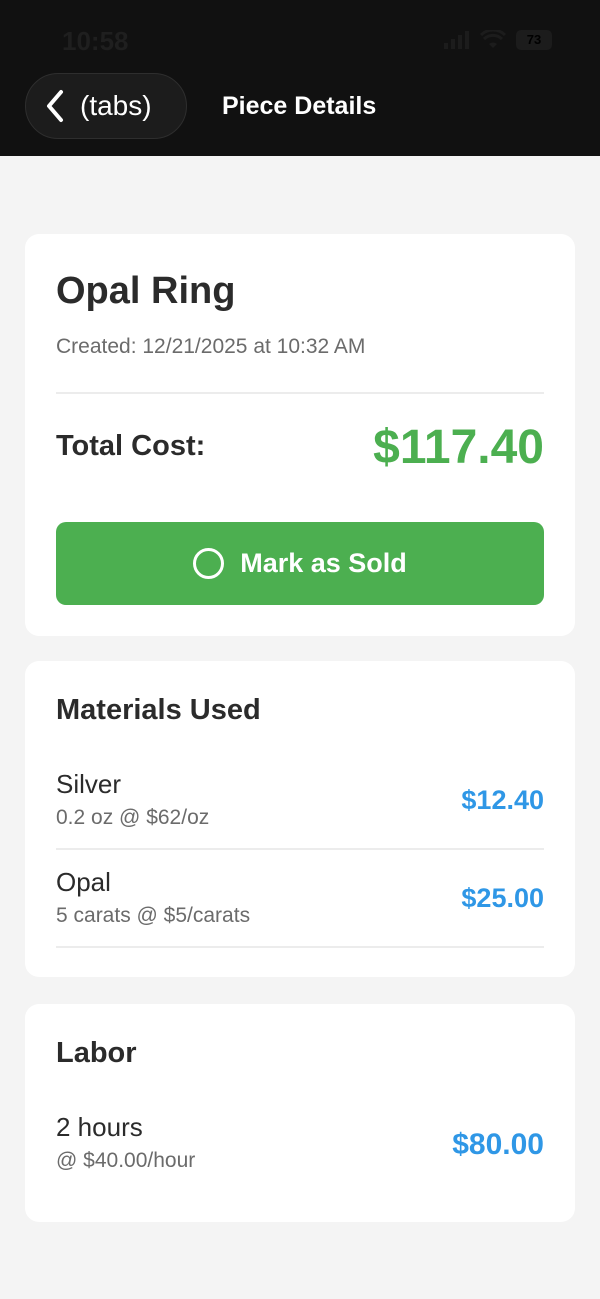 This screenshot has width=600, height=1299. What do you see at coordinates (55, 106) in the screenshot?
I see `chevron-left-icon` at bounding box center [55, 106].